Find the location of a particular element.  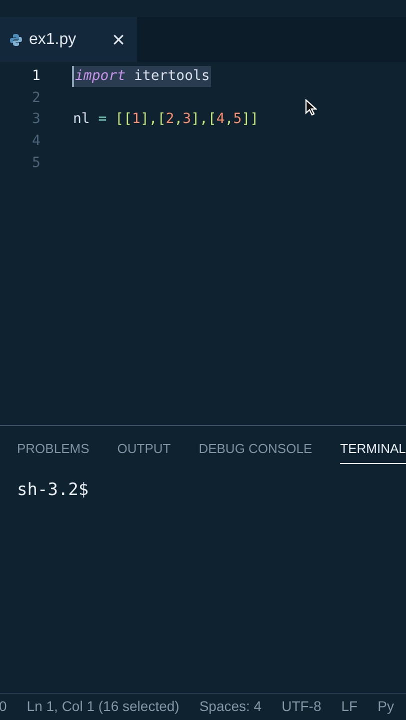

panel-tab: OUTPUT is located at coordinates (144, 450).